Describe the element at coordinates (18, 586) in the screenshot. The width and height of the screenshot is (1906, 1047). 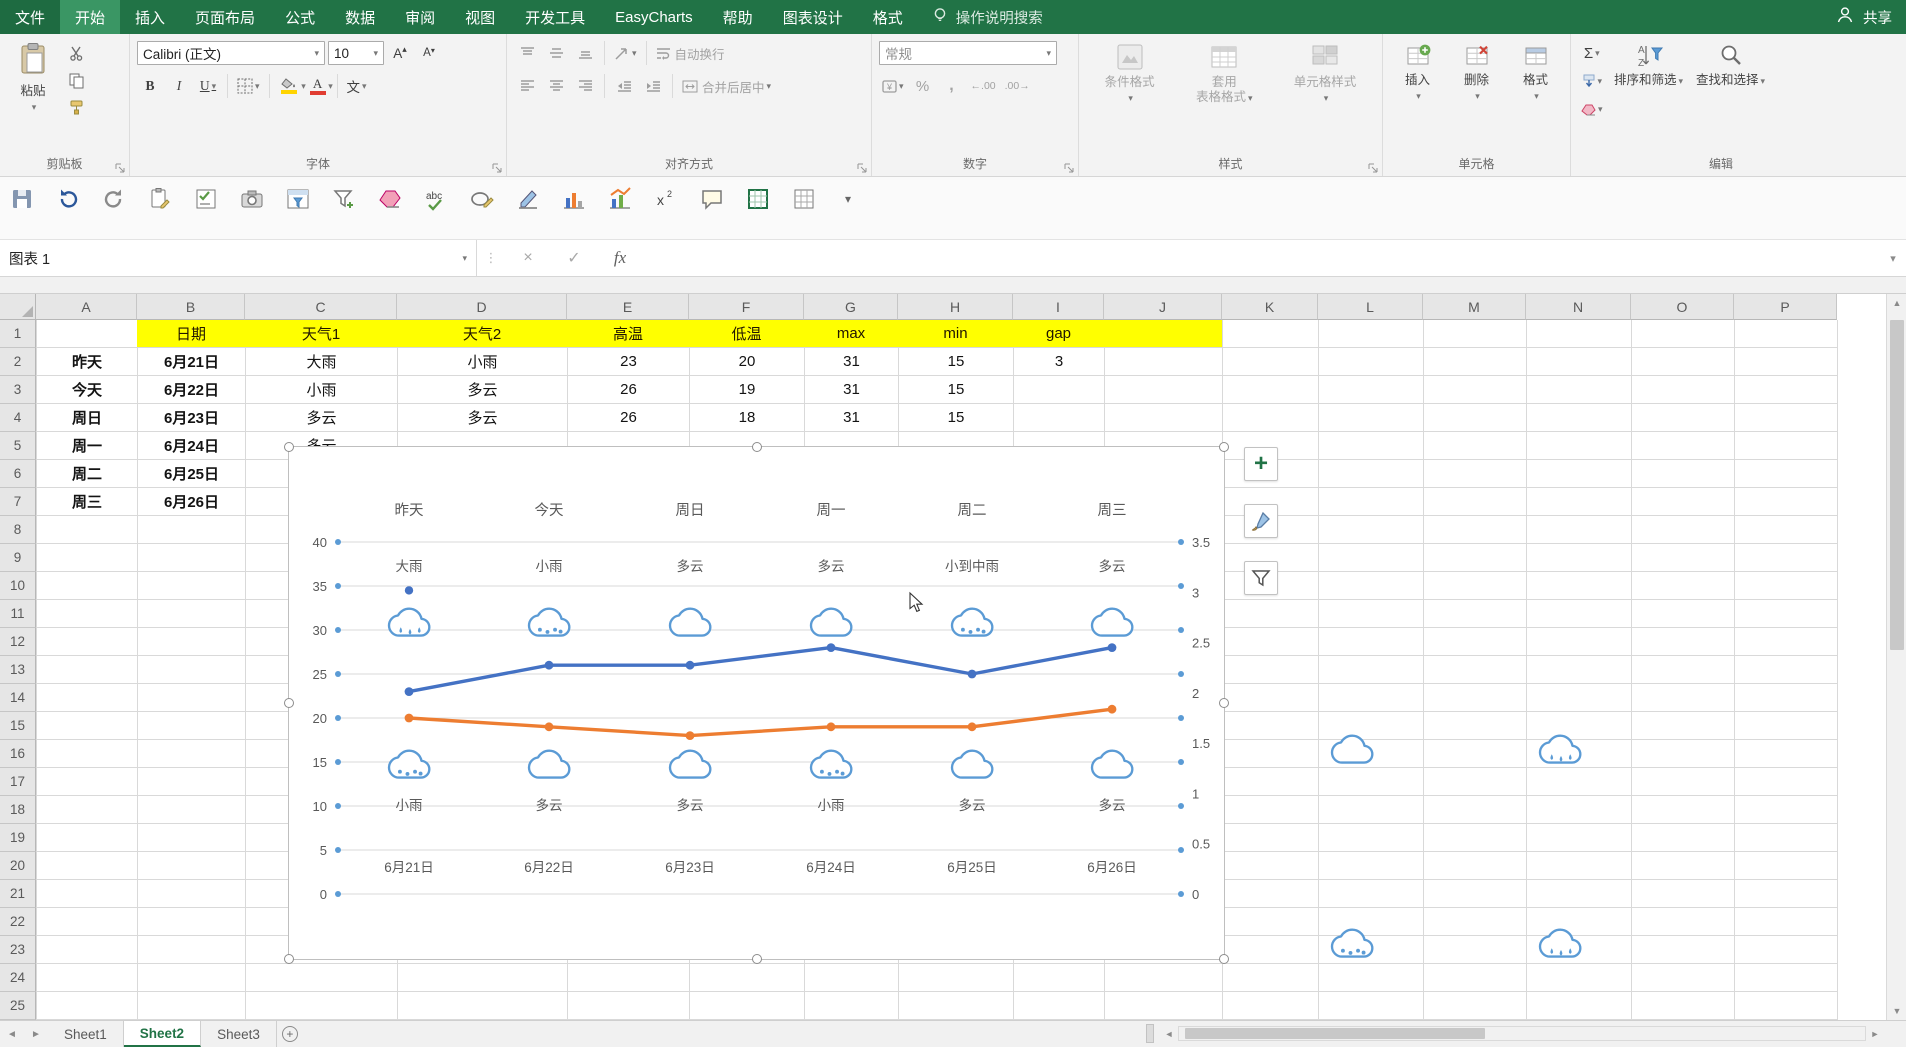
I see `row-header-10: 10` at that location.